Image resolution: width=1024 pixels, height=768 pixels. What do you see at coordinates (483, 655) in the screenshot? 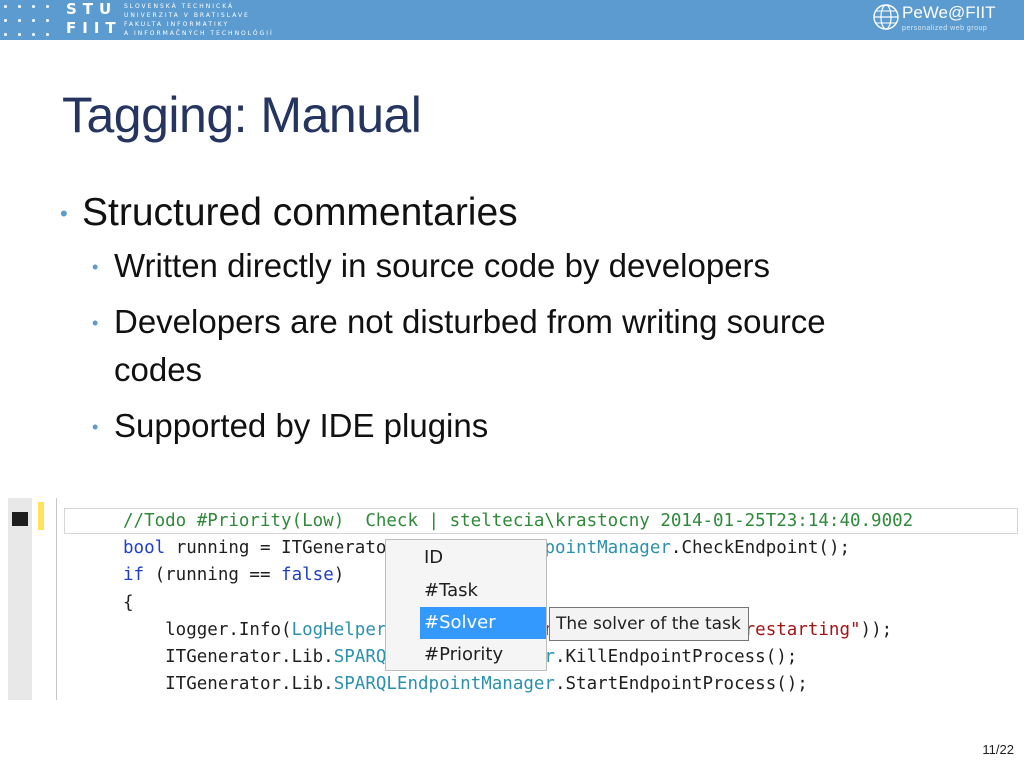
I see `autocomplete-item: #Priority` at bounding box center [483, 655].